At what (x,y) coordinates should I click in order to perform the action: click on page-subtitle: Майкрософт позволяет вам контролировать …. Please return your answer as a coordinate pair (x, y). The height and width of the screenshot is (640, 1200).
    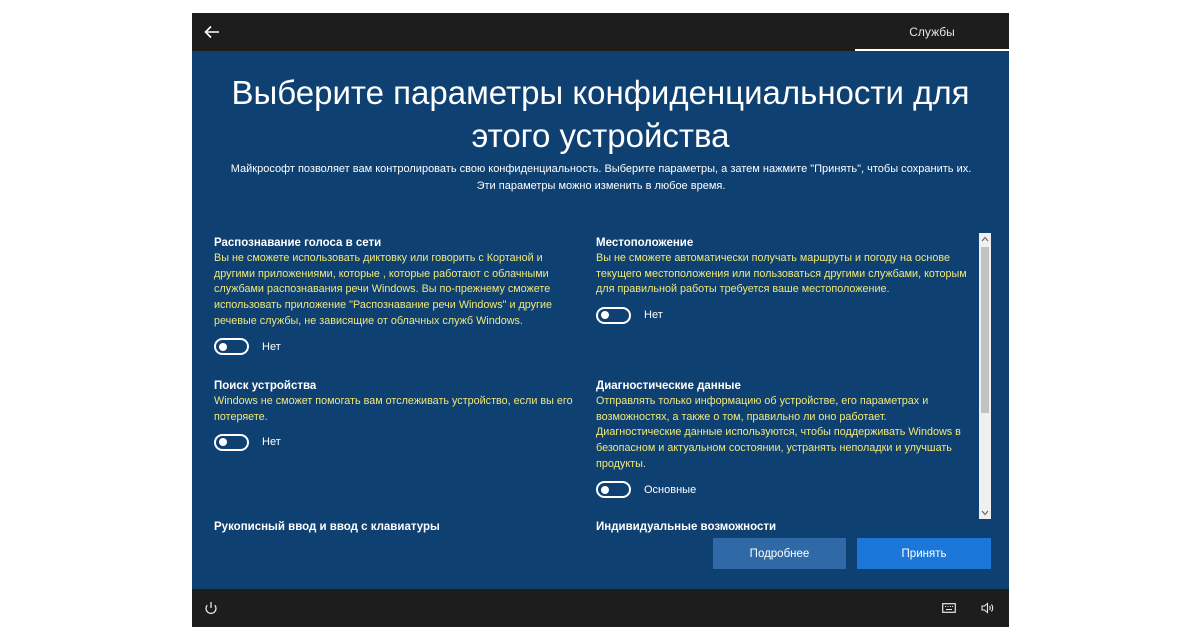
    Looking at the image, I should click on (601, 177).